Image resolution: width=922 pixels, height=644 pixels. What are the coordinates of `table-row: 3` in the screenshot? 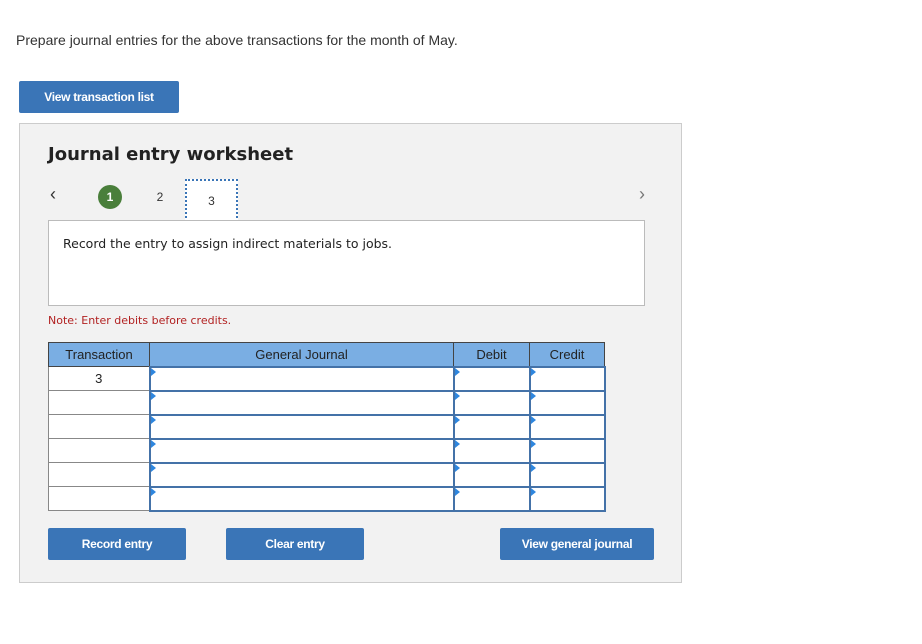 It's located at (327, 378).